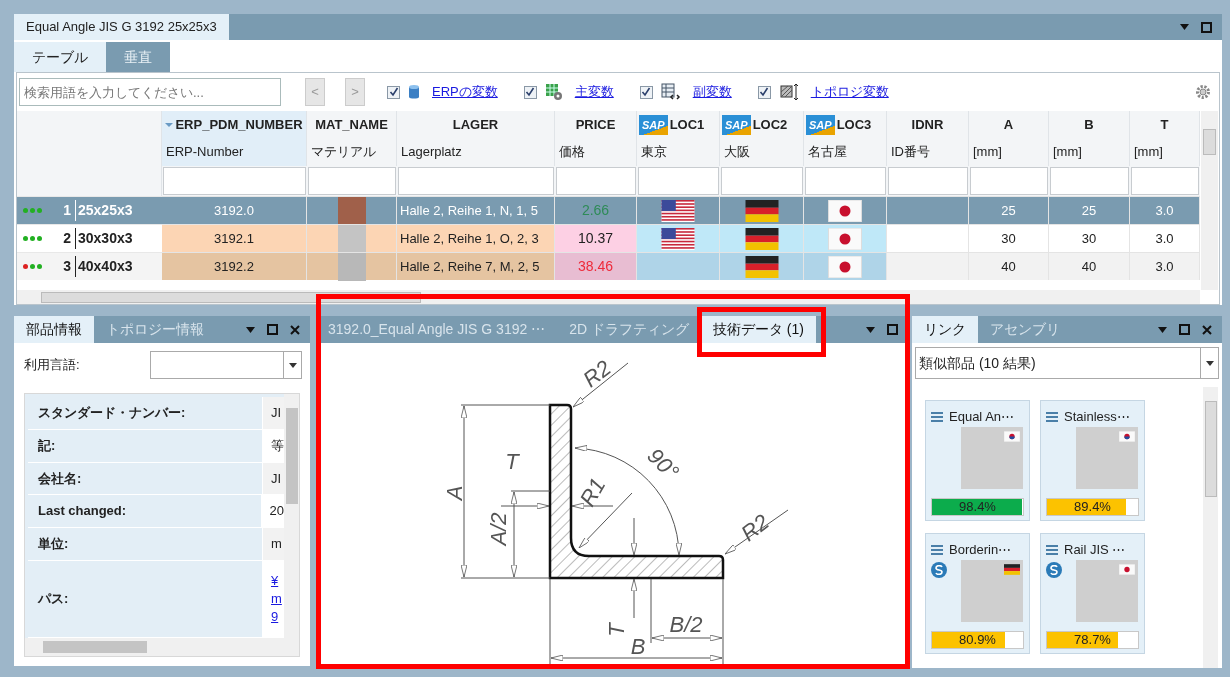 The height and width of the screenshot is (677, 1230). Describe the element at coordinates (1092, 593) in the screenshot. I see `result-card: Rail JIS ⋯ 78.7%` at that location.